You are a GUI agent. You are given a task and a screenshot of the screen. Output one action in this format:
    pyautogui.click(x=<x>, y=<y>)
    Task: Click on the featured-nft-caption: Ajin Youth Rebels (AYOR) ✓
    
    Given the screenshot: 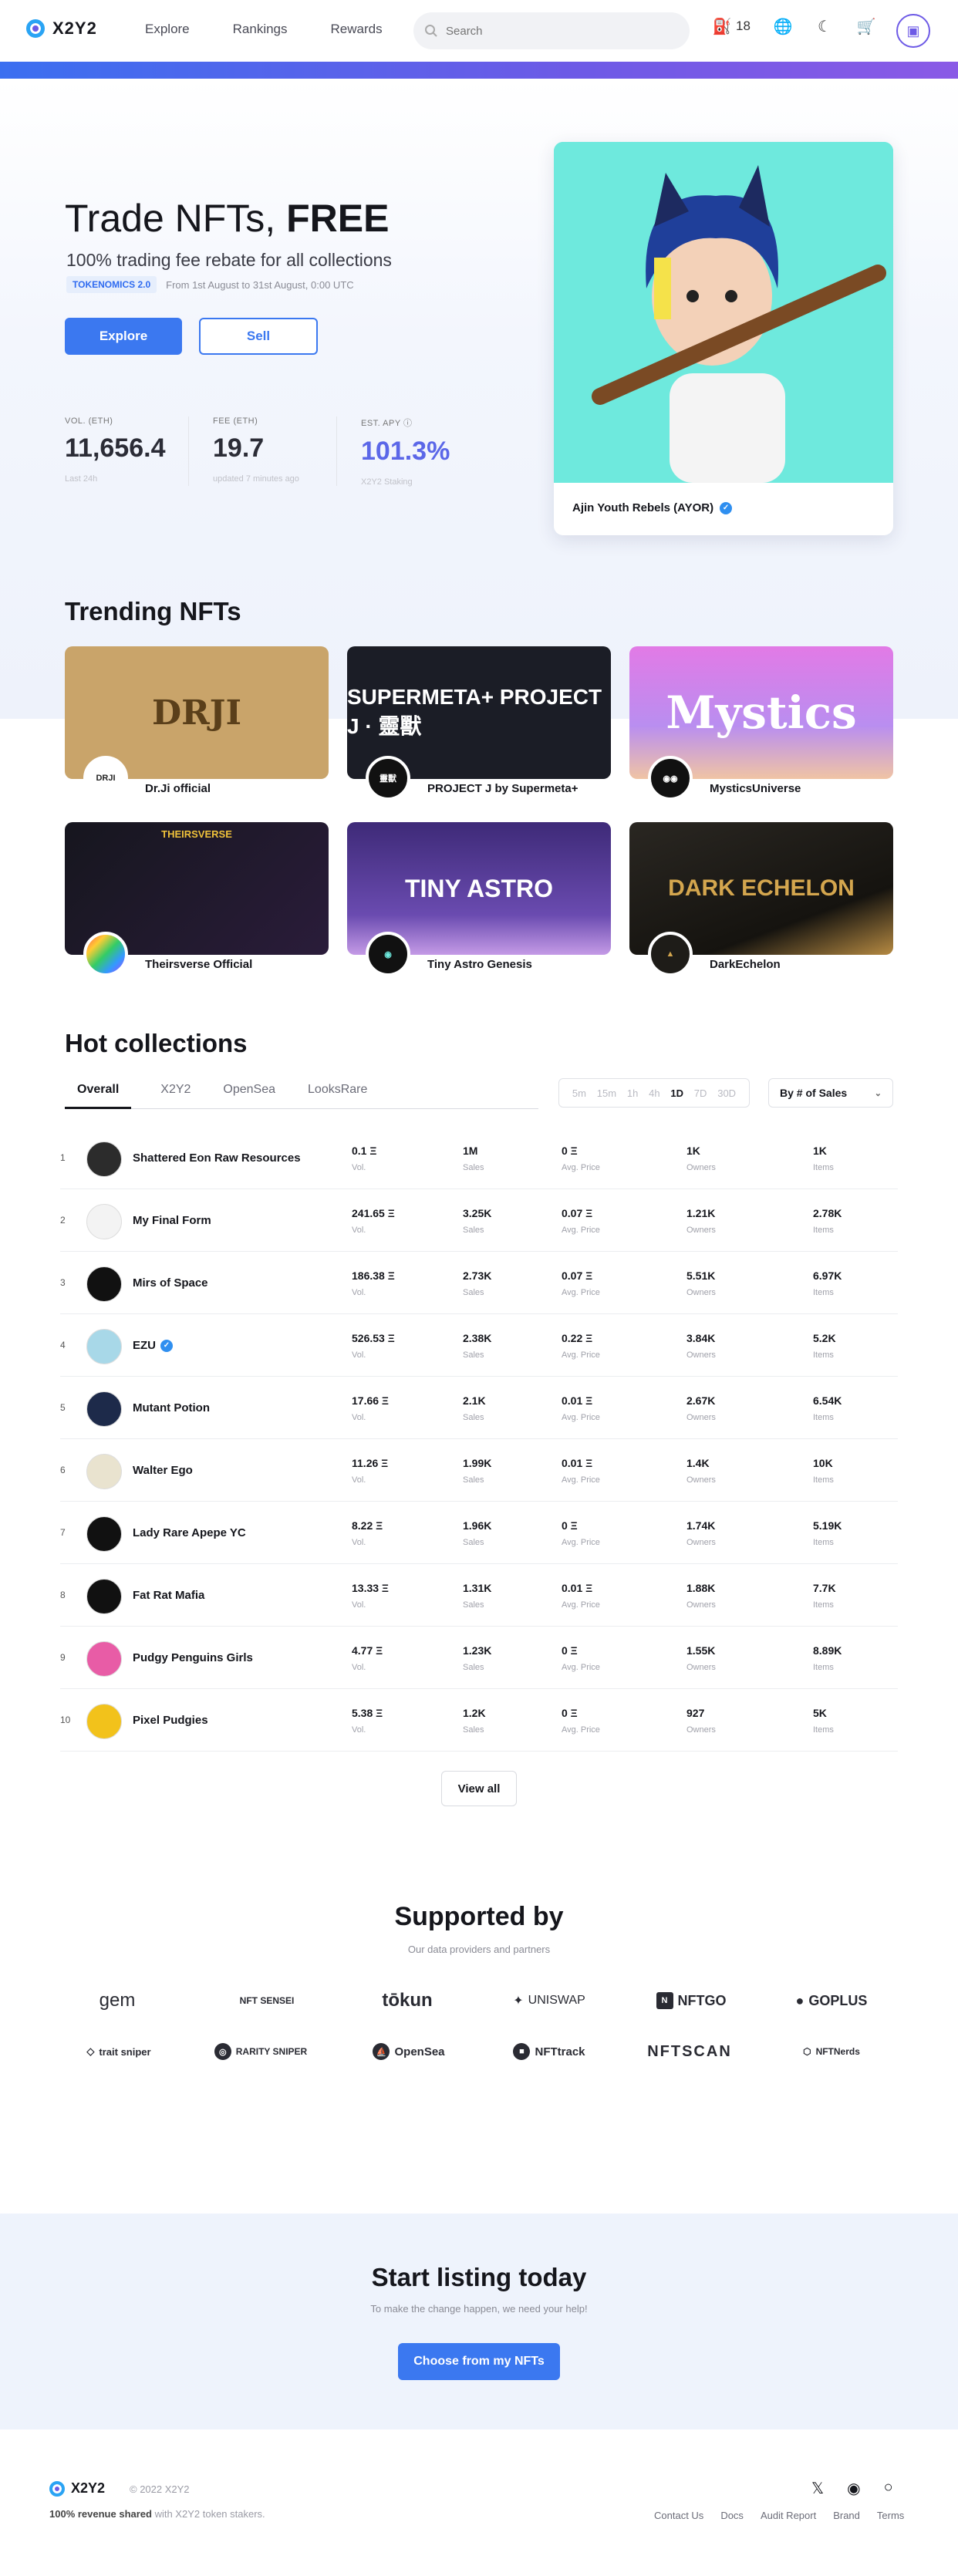 What is the action you would take?
    pyautogui.click(x=723, y=508)
    